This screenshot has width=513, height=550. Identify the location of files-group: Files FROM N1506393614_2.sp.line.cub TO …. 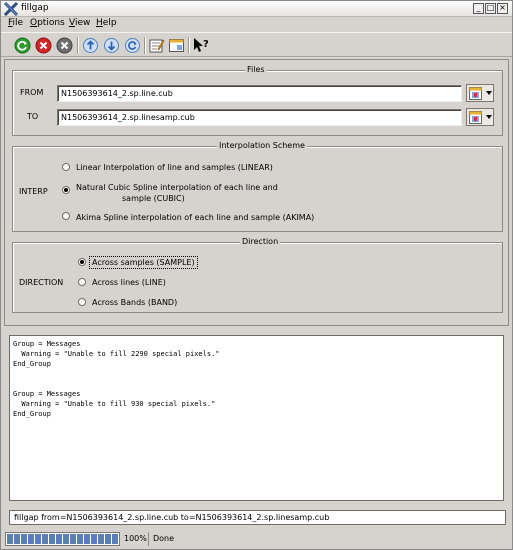
(257, 100).